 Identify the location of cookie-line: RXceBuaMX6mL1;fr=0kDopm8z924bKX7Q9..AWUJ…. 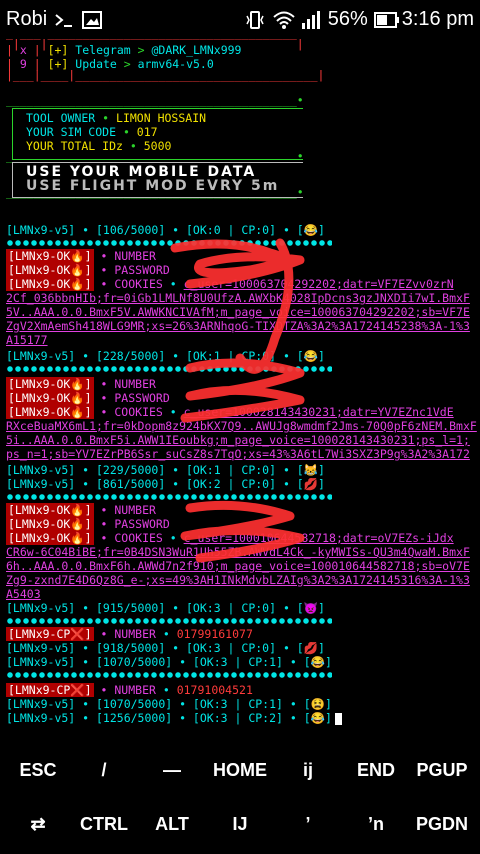
(241, 426).